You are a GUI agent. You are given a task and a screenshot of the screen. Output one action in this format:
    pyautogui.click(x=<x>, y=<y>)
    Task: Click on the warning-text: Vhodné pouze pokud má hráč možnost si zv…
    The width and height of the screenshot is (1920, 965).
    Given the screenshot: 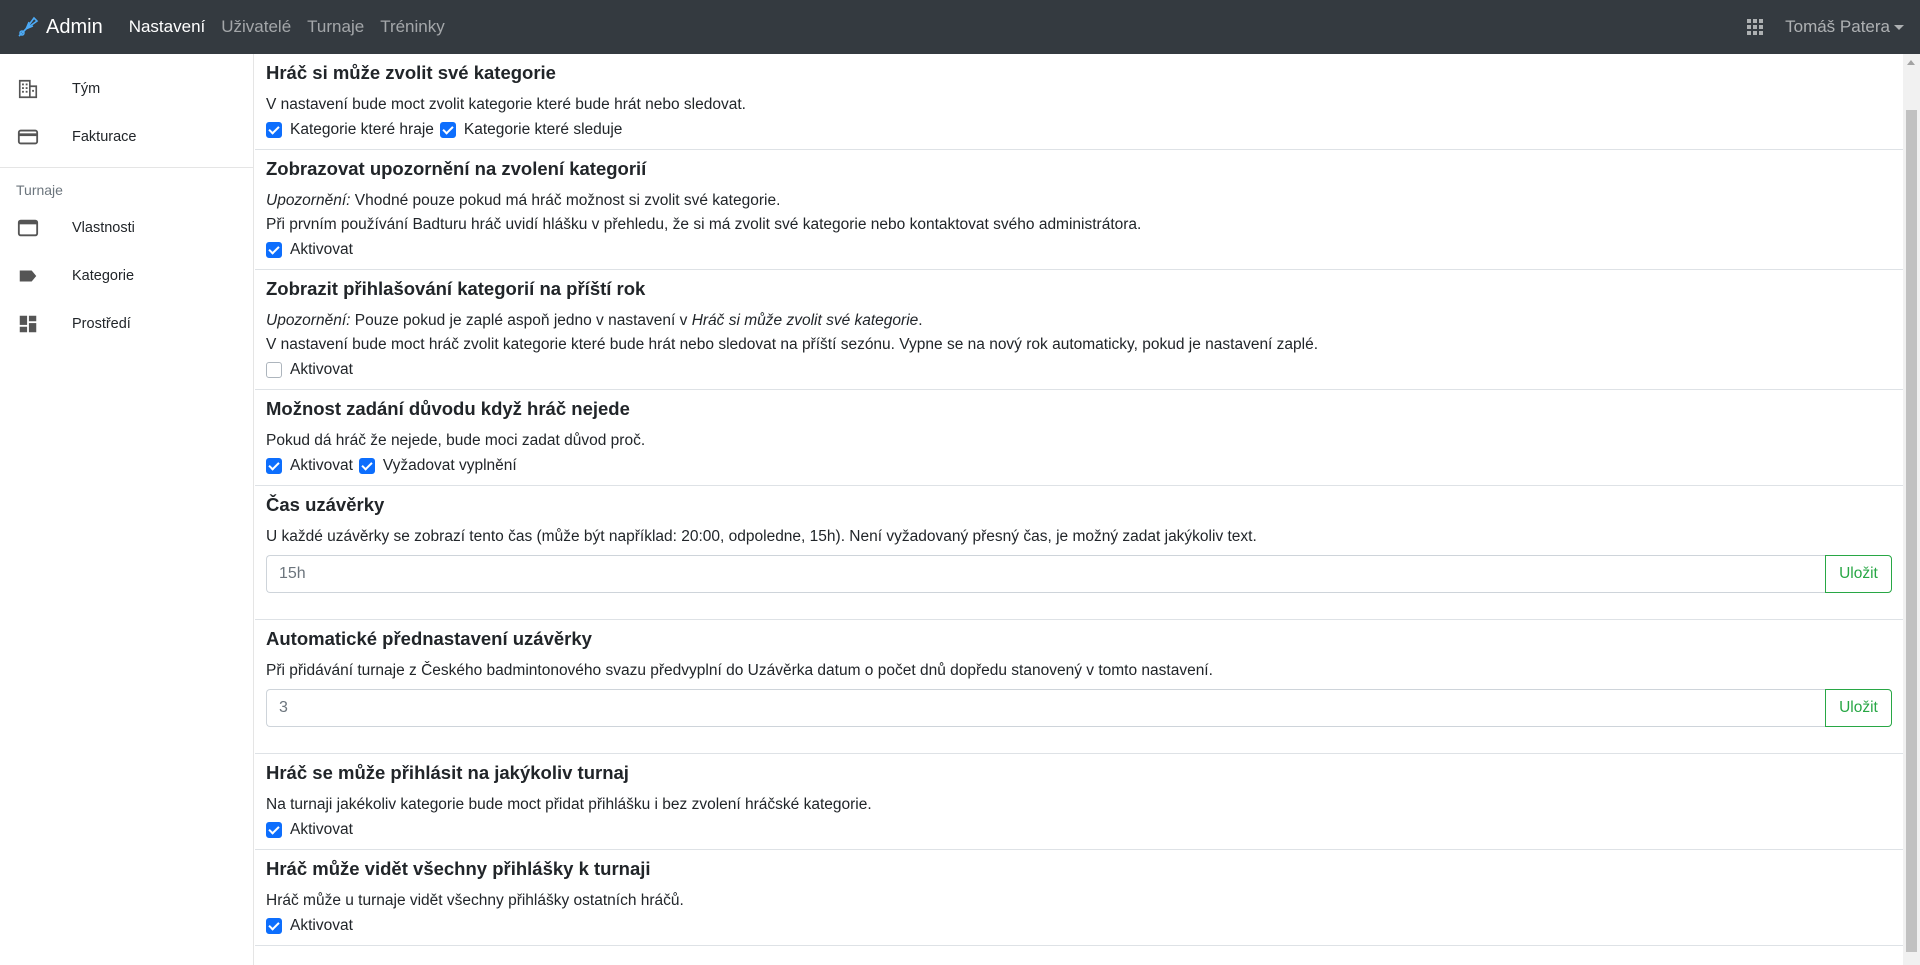 What is the action you would take?
    pyautogui.click(x=565, y=200)
    